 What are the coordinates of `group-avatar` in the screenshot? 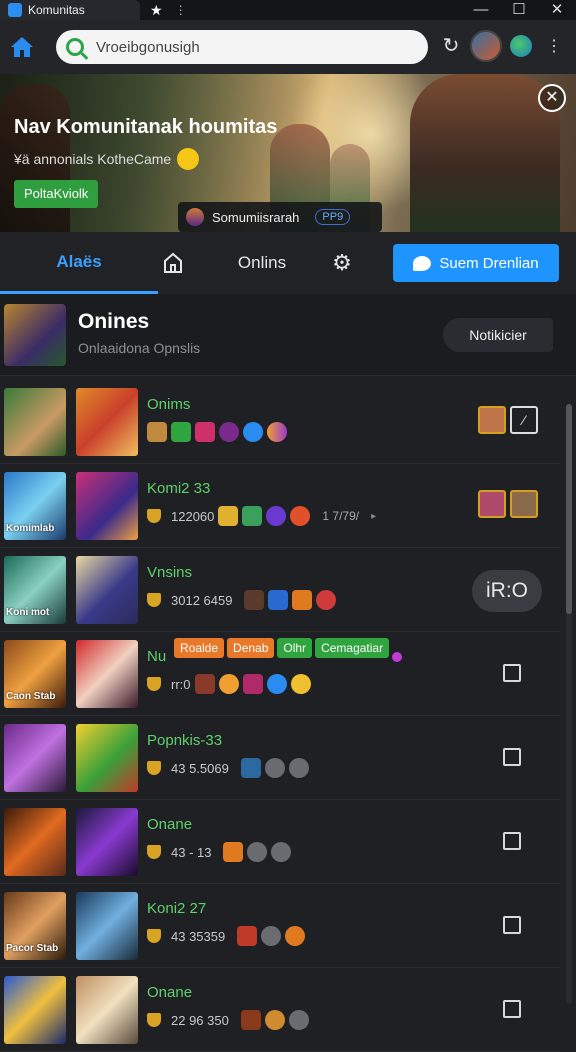 It's located at (35, 335).